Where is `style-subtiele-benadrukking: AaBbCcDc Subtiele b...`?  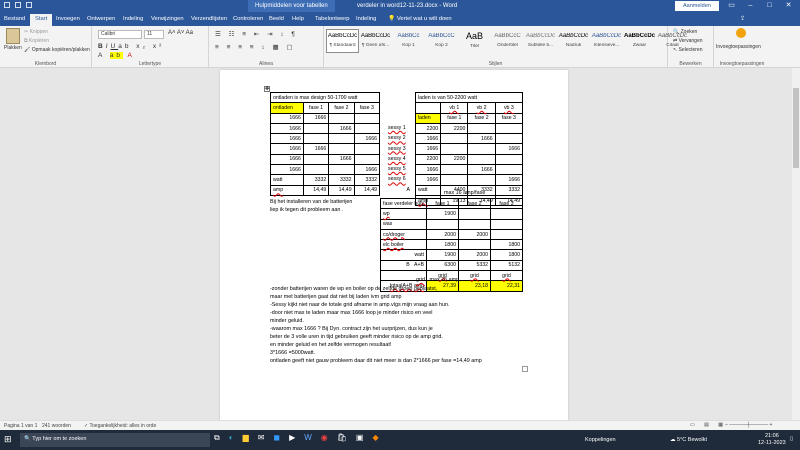 style-subtiele-benadrukking: AaBbCcDc Subtiele b... is located at coordinates (540, 41).